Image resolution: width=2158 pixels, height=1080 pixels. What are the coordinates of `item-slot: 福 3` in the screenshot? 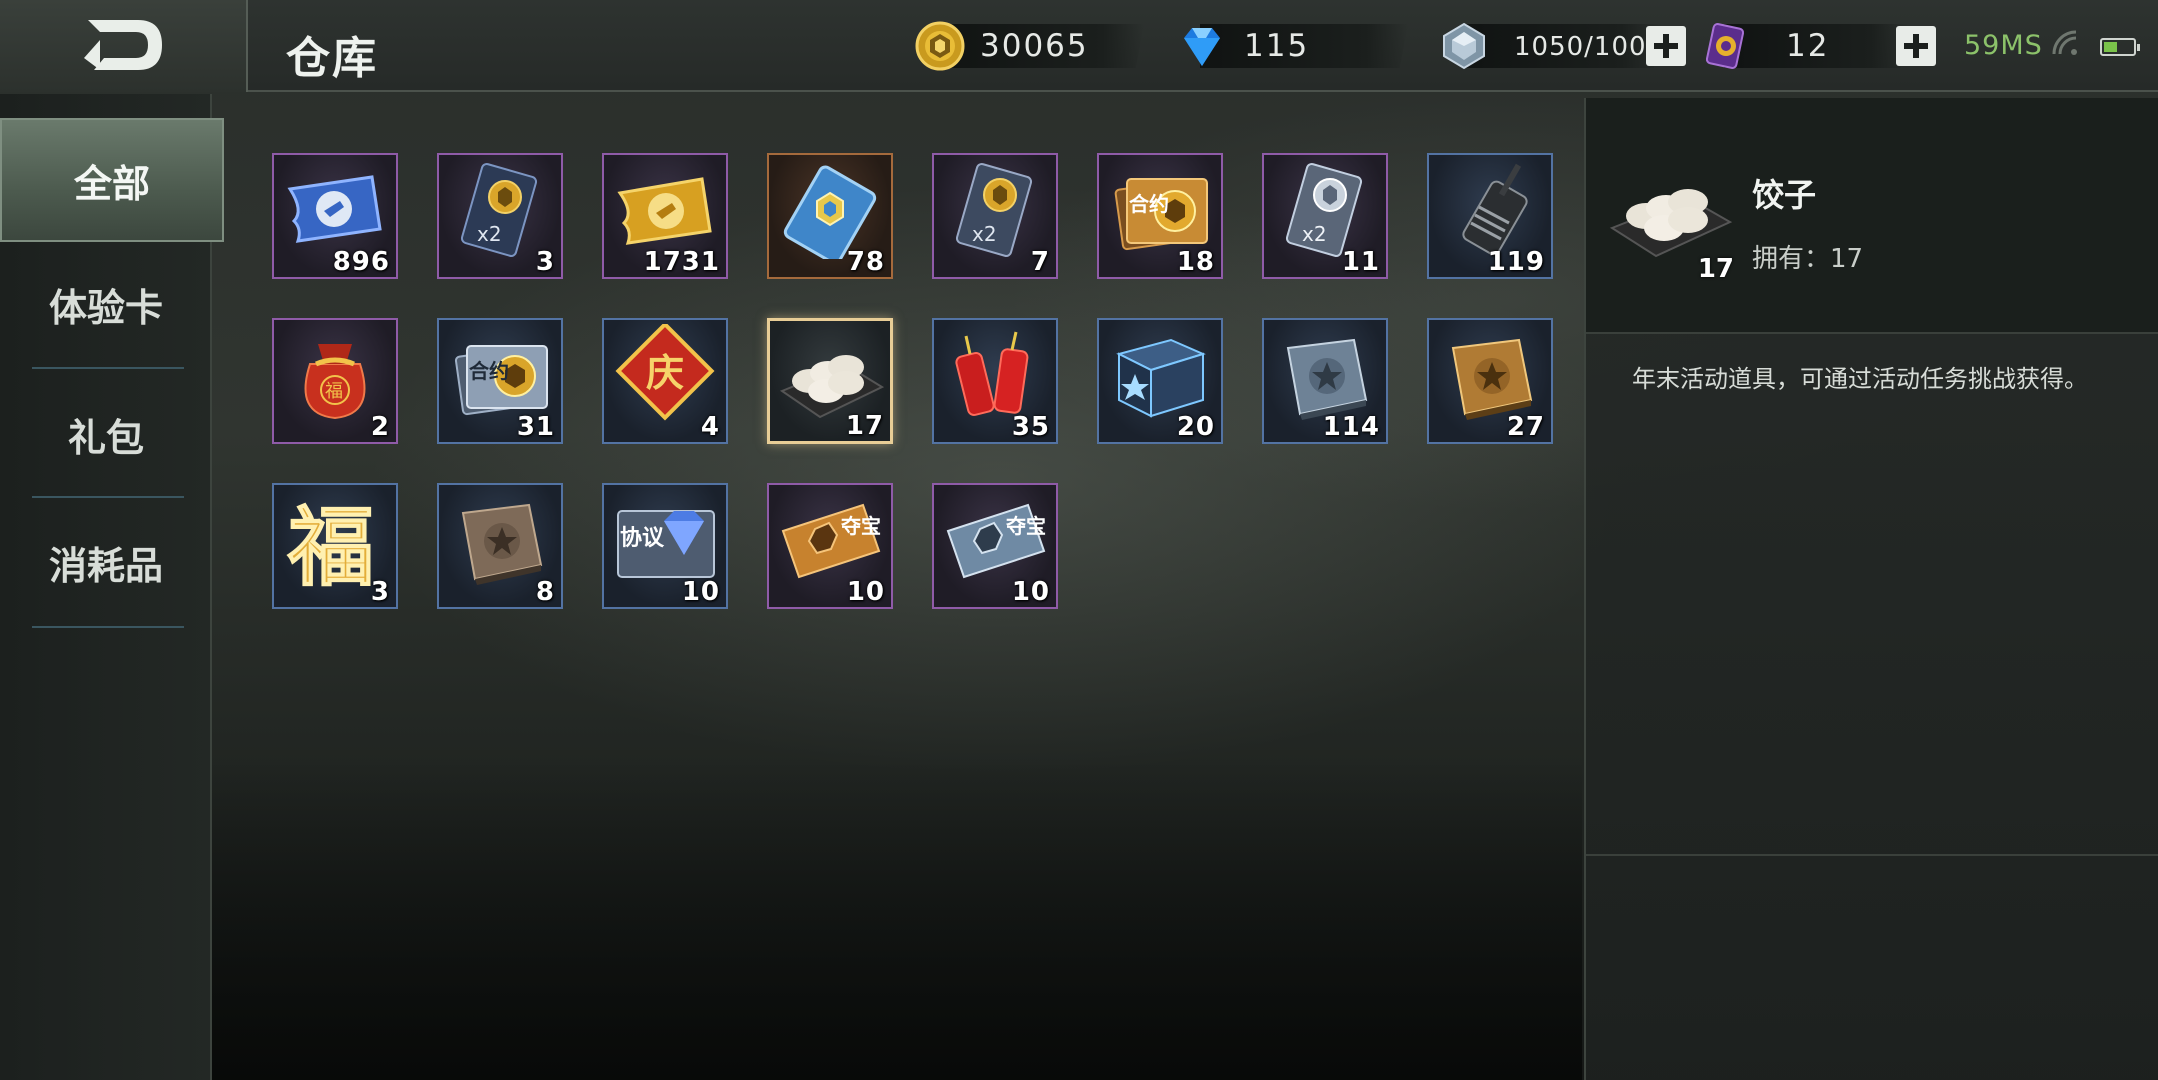 It's located at (335, 546).